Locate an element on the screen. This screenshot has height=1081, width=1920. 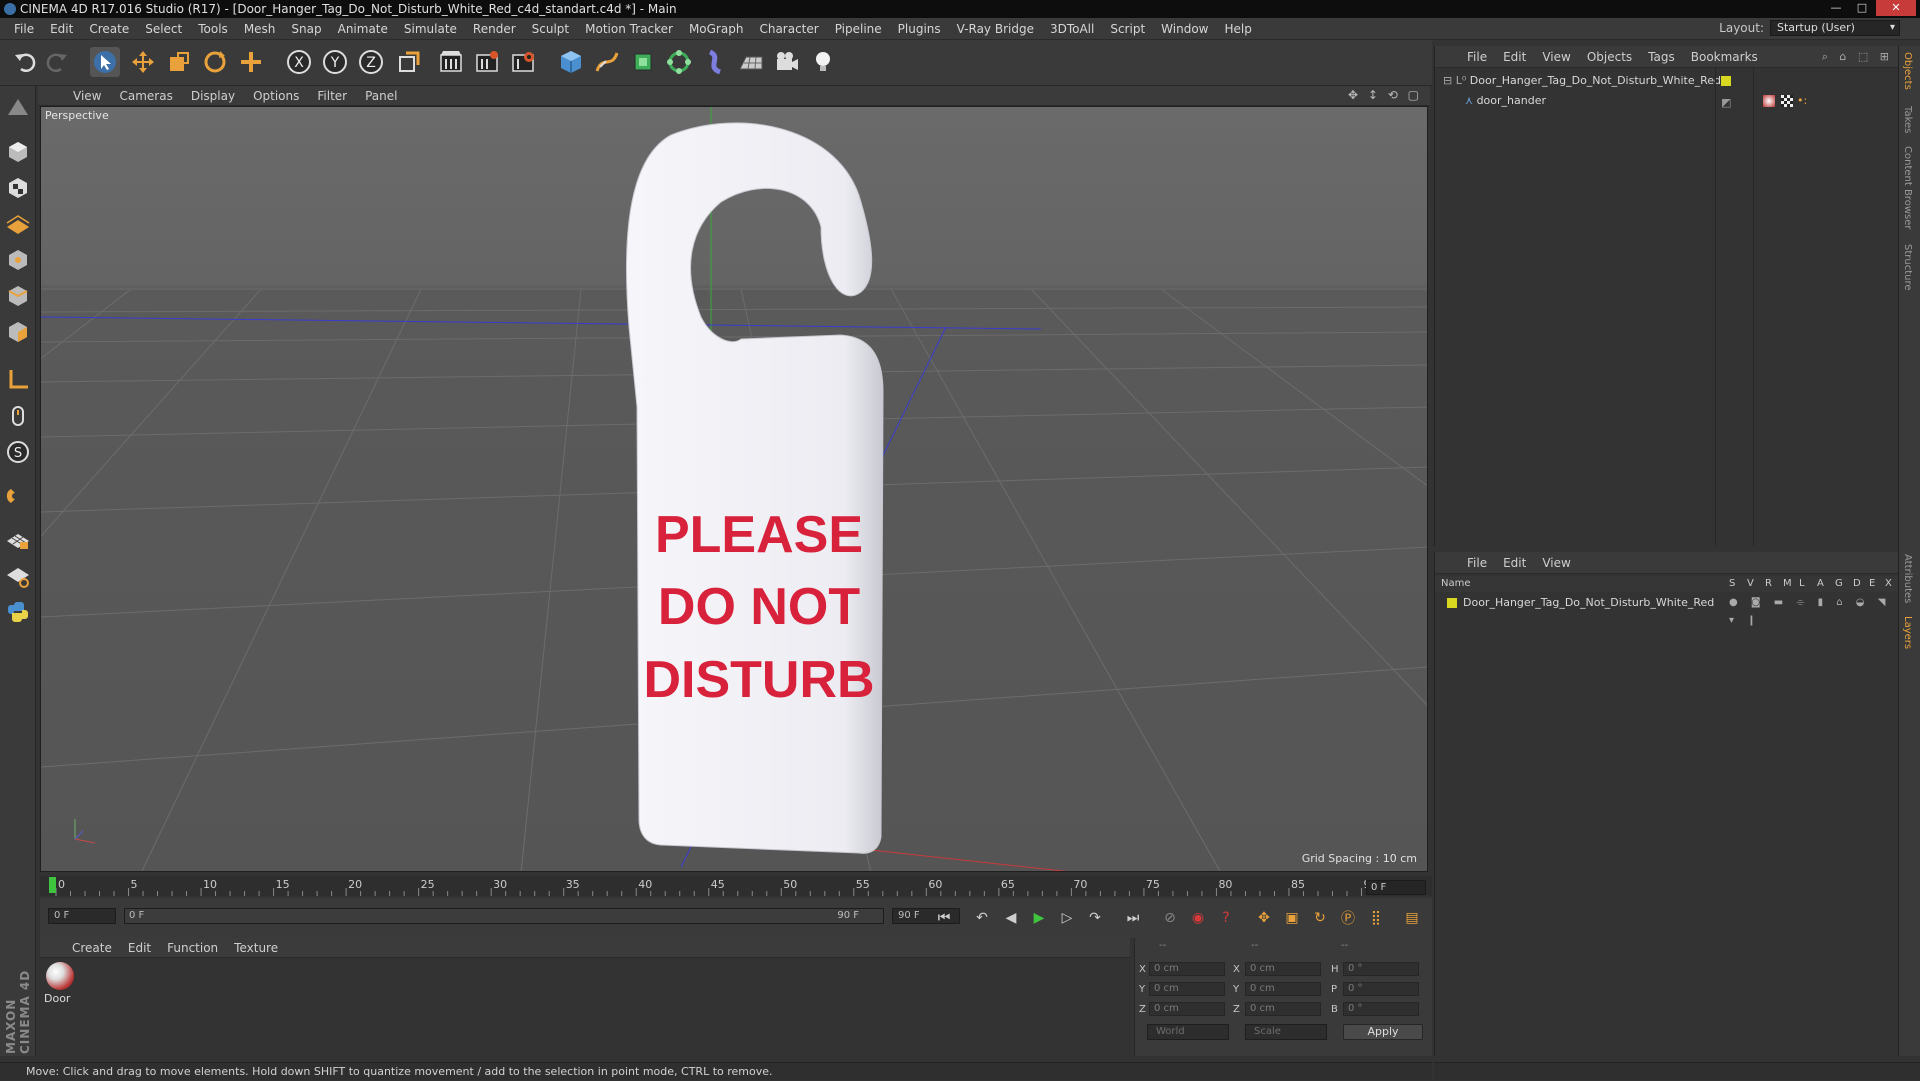
menu-snap: Snap is located at coordinates (306, 29).